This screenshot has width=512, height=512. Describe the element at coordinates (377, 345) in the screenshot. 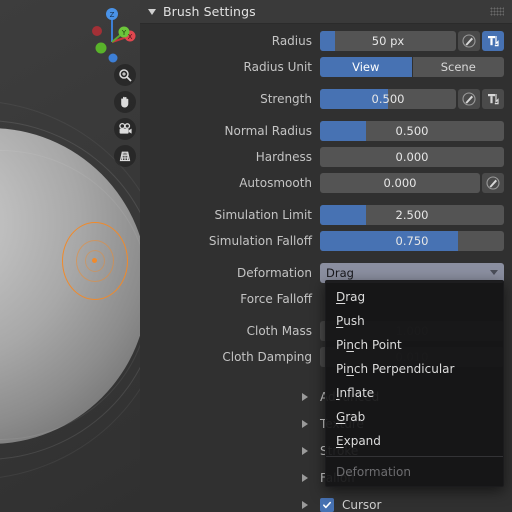

I see `menu-item-label: ch Point` at that location.